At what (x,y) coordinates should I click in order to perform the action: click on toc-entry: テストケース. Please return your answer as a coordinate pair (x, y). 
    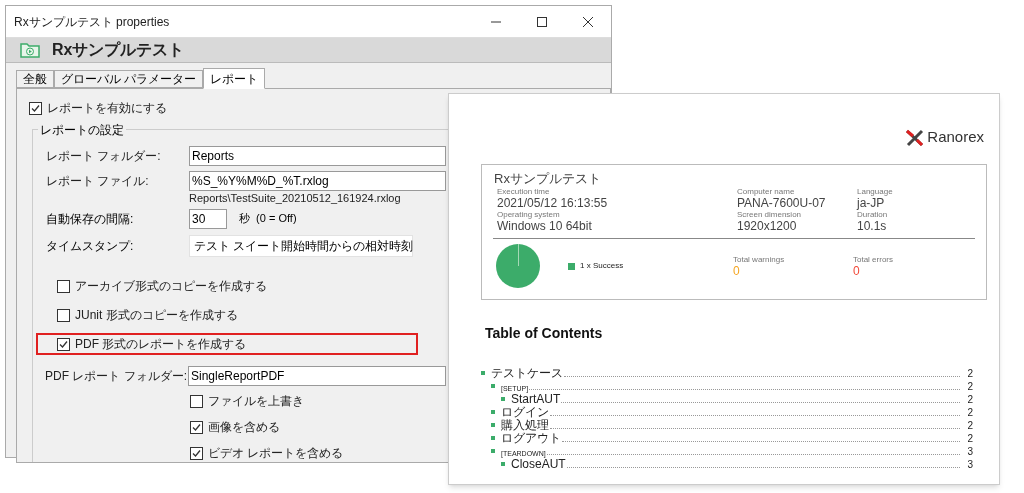
    Looking at the image, I should click on (527, 373).